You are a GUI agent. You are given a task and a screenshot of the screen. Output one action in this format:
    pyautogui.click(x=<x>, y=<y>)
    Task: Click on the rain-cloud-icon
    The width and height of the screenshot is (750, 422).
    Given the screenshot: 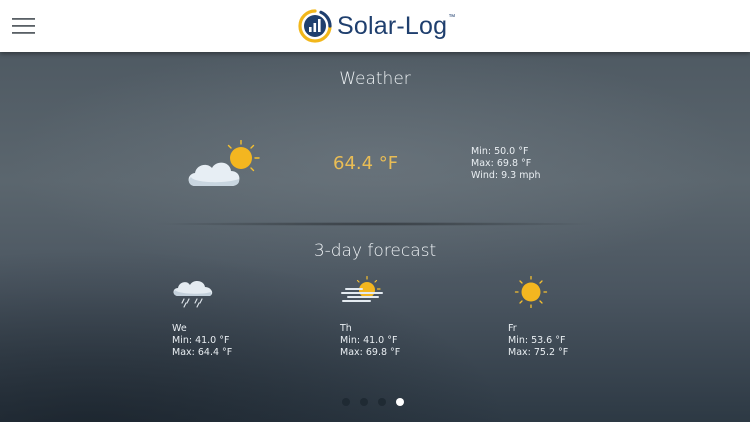 What is the action you would take?
    pyautogui.click(x=193, y=294)
    